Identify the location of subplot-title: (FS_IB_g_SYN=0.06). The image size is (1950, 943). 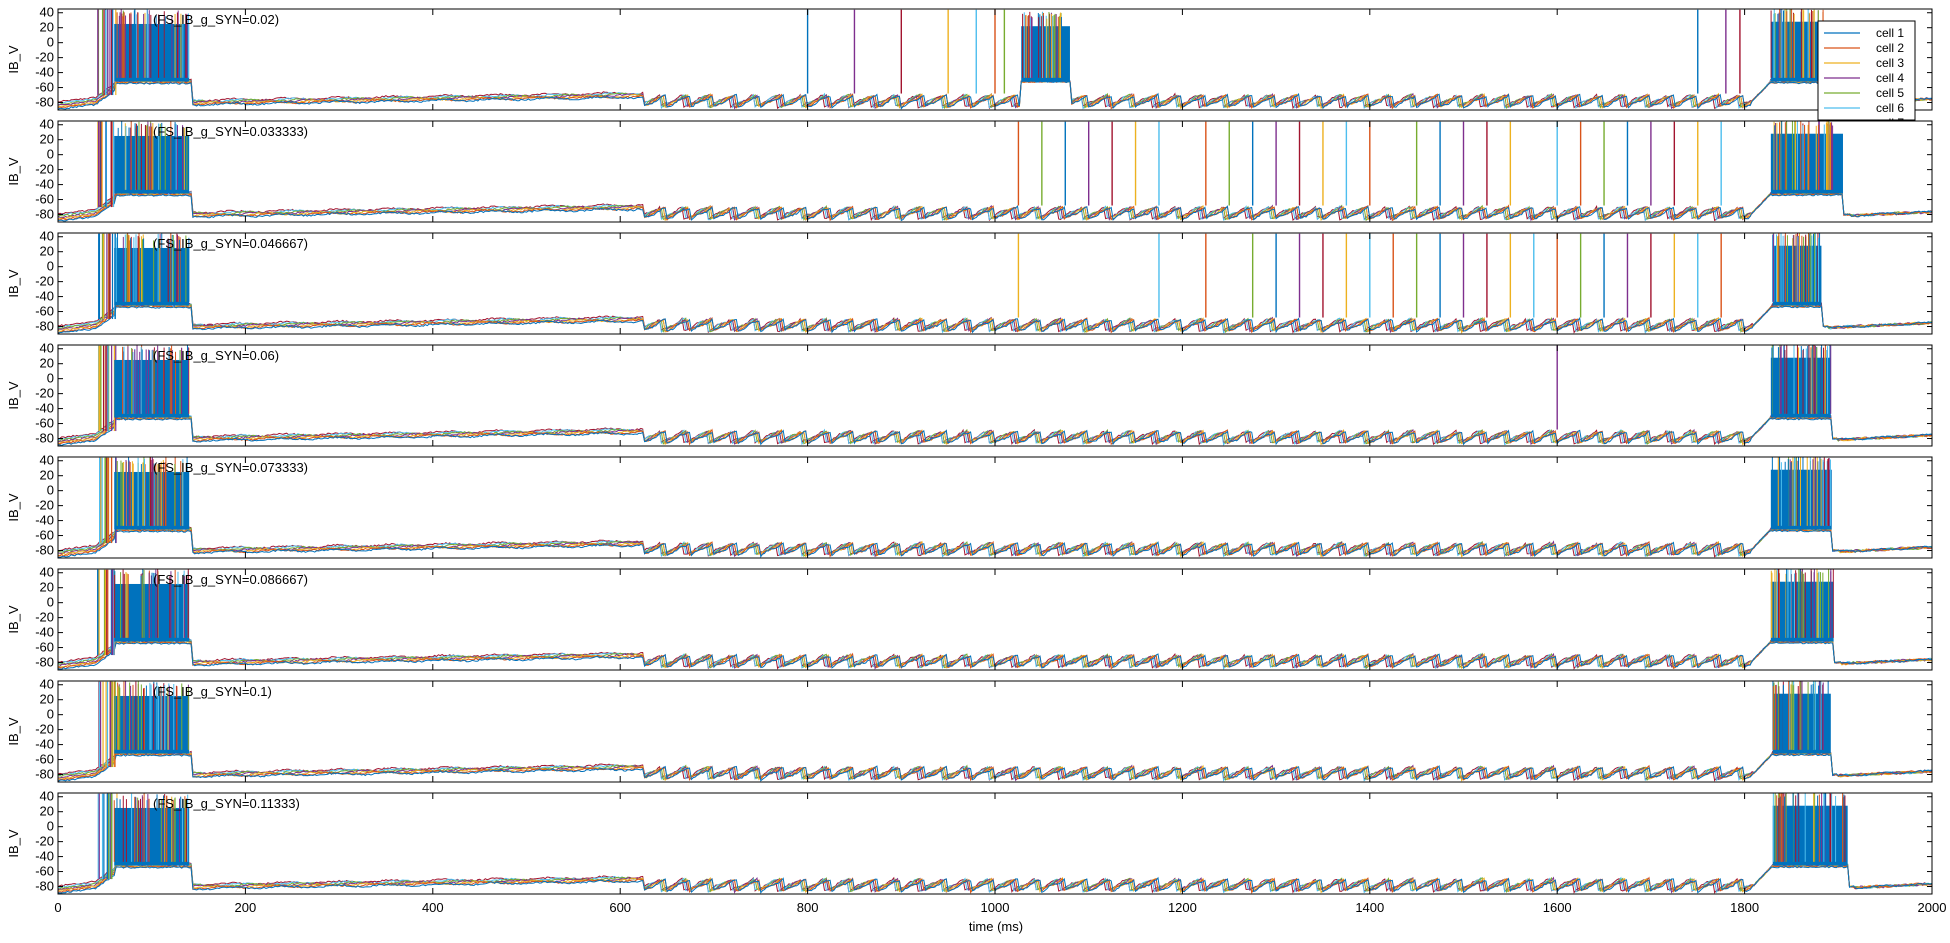
(216, 355).